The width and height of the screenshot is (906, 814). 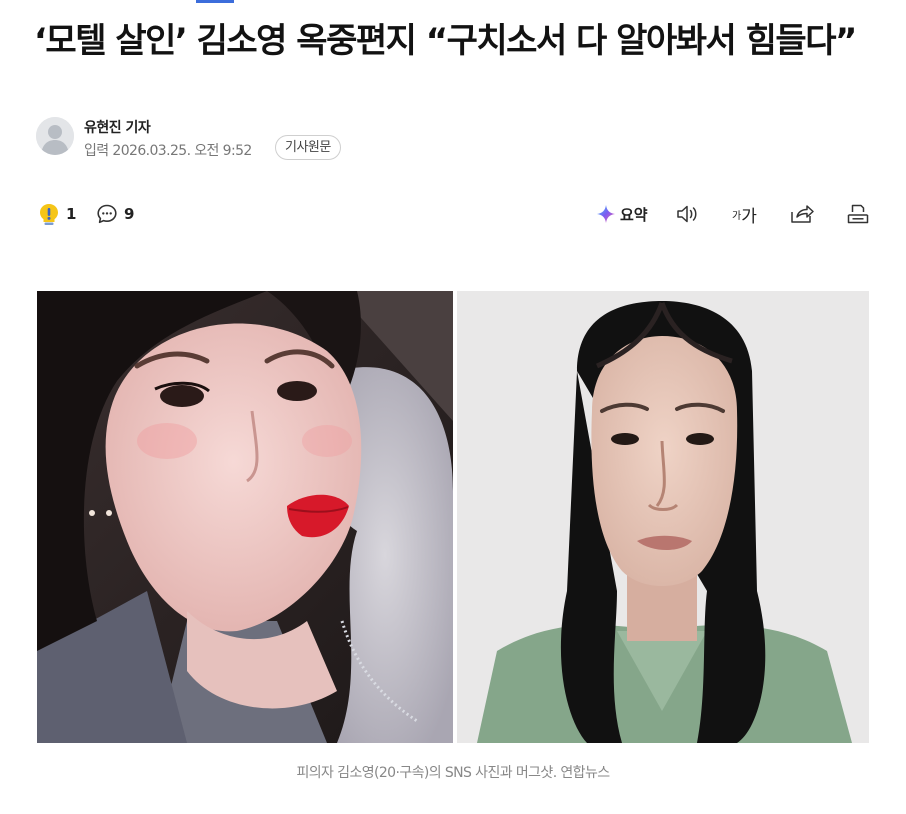 What do you see at coordinates (215, 1) in the screenshot?
I see `selected-tab-indicator` at bounding box center [215, 1].